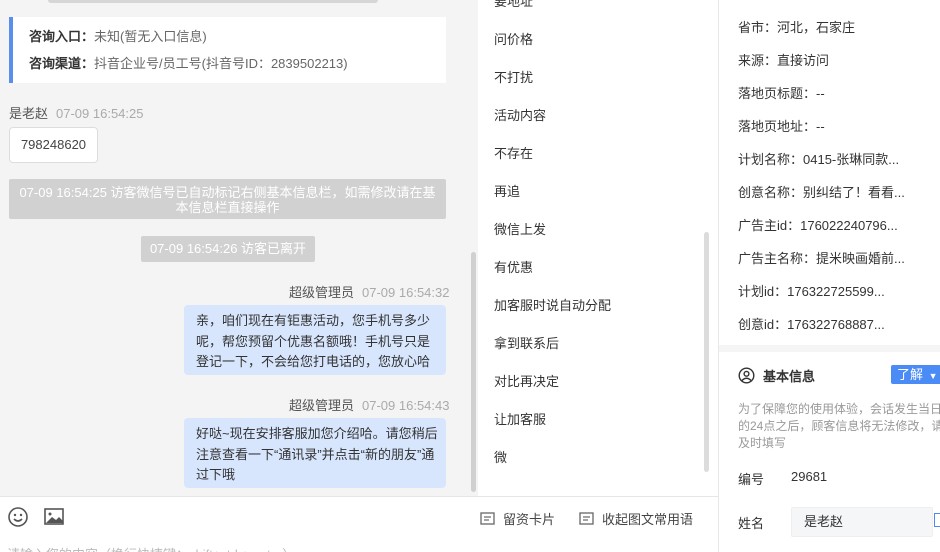  I want to click on lead-card-button: 留资卡片, so click(517, 518).